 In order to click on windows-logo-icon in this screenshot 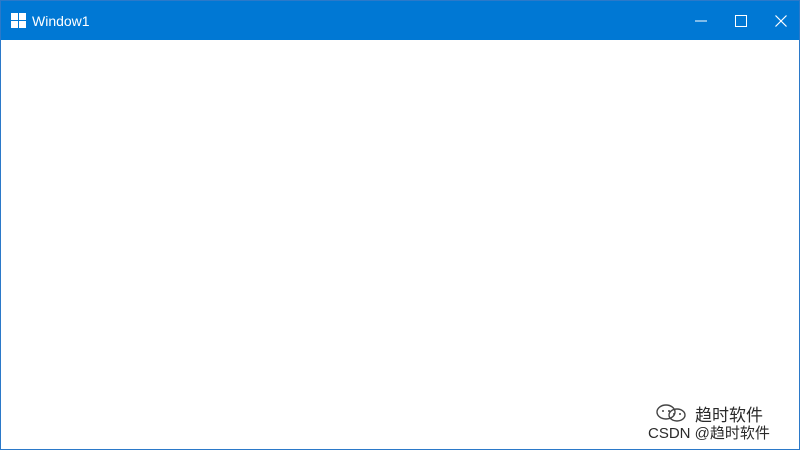, I will do `click(18, 20)`.